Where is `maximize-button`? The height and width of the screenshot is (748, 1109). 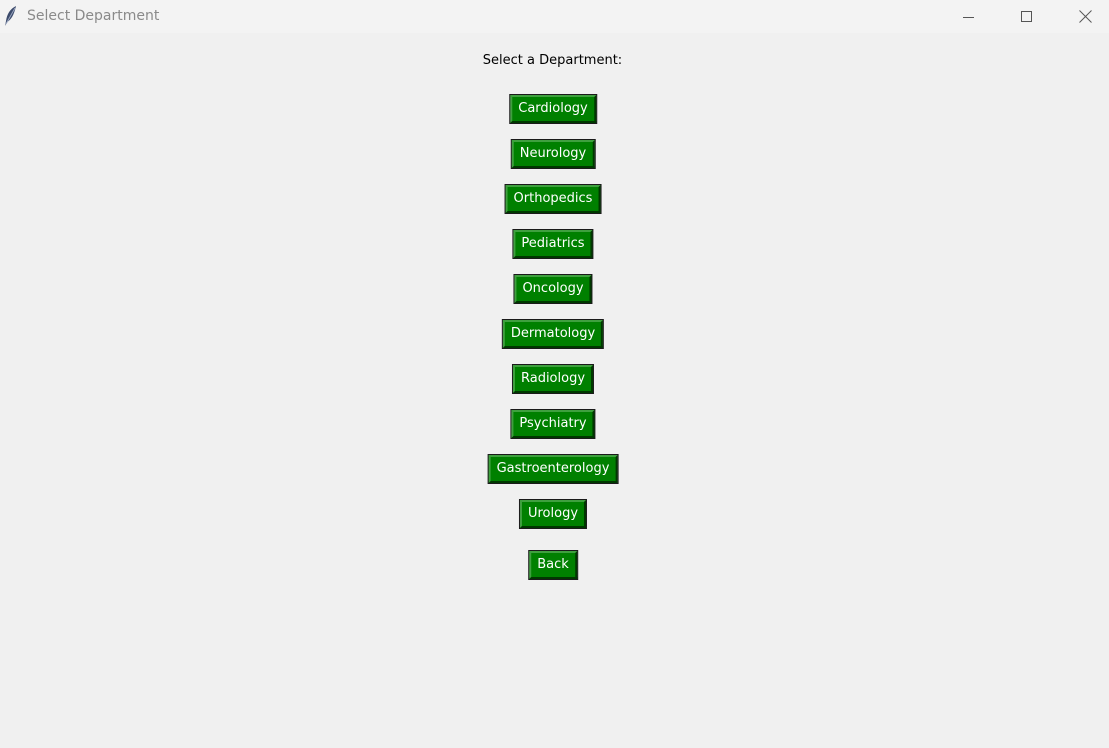
maximize-button is located at coordinates (1027, 16).